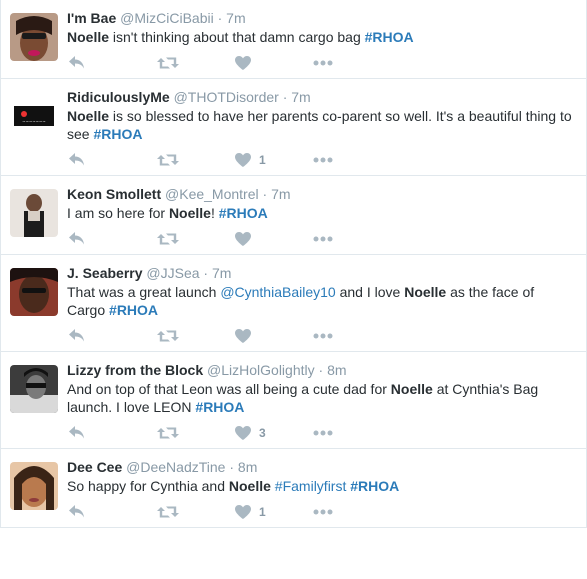 This screenshot has width=587, height=579. What do you see at coordinates (94, 467) in the screenshot?
I see `display-name: Dee Cee` at bounding box center [94, 467].